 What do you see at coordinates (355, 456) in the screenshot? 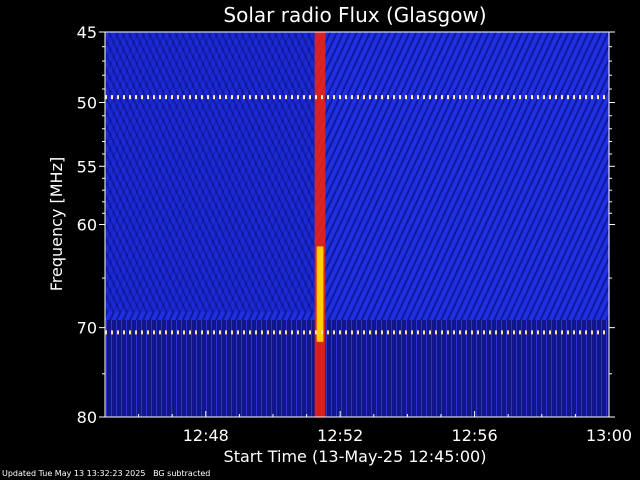
I see `x-axis-label: Start Time (13-May-25 12:45:00)` at bounding box center [355, 456].